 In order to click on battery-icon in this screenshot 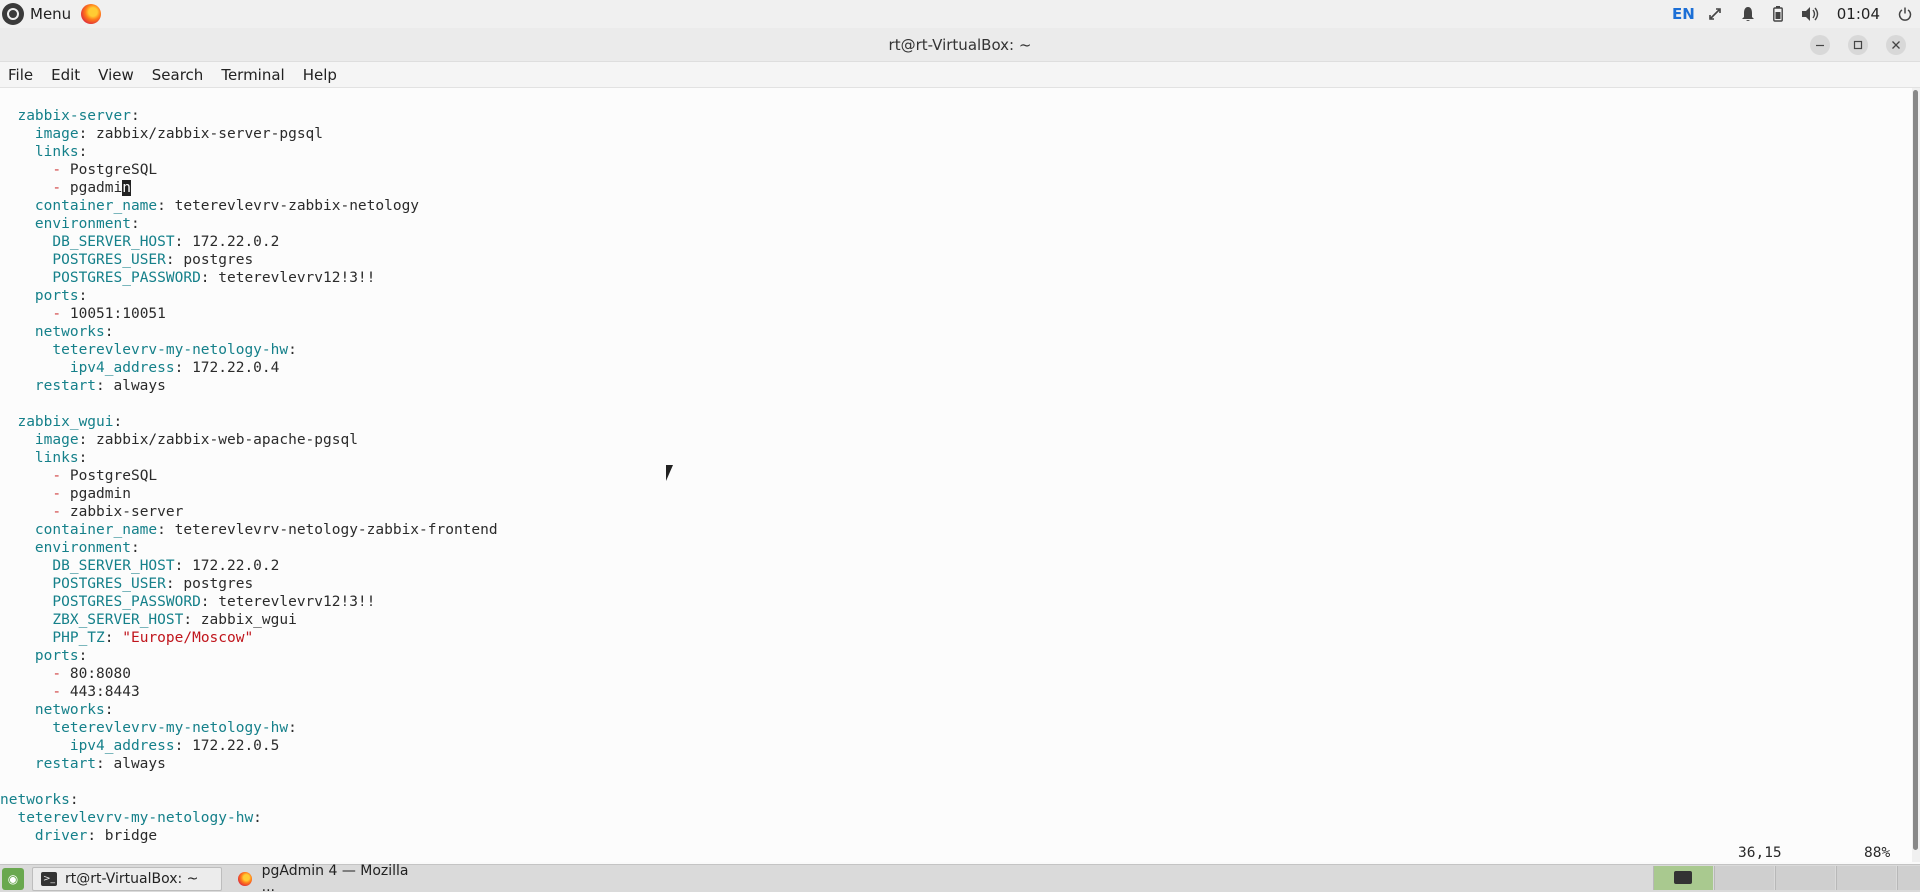, I will do `click(1777, 14)`.